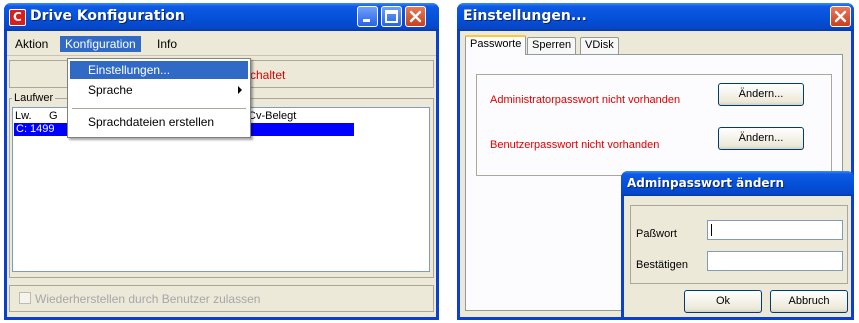 Image resolution: width=859 pixels, height=323 pixels. I want to click on cancel-button: Abbruch, so click(809, 301).